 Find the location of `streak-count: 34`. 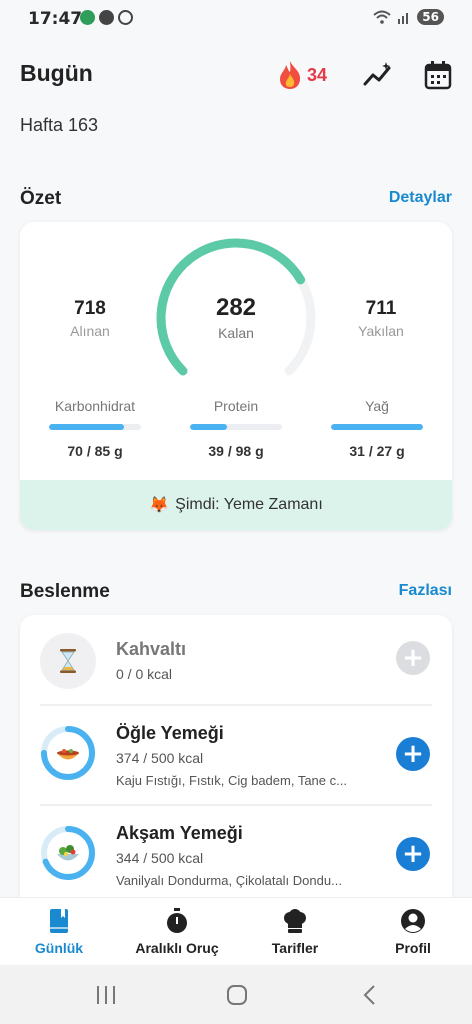

streak-count: 34 is located at coordinates (317, 74).